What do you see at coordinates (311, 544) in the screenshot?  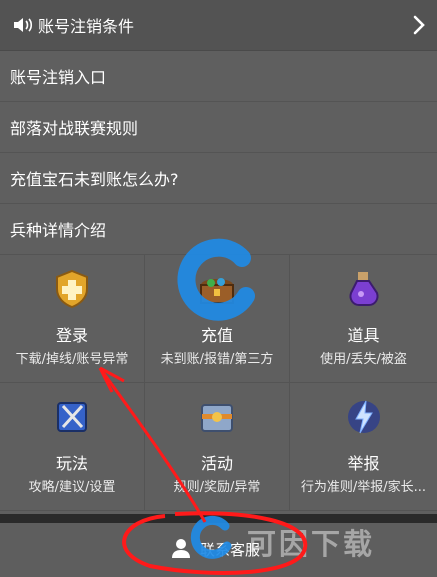 I see `watermark-text: 可因下载` at bounding box center [311, 544].